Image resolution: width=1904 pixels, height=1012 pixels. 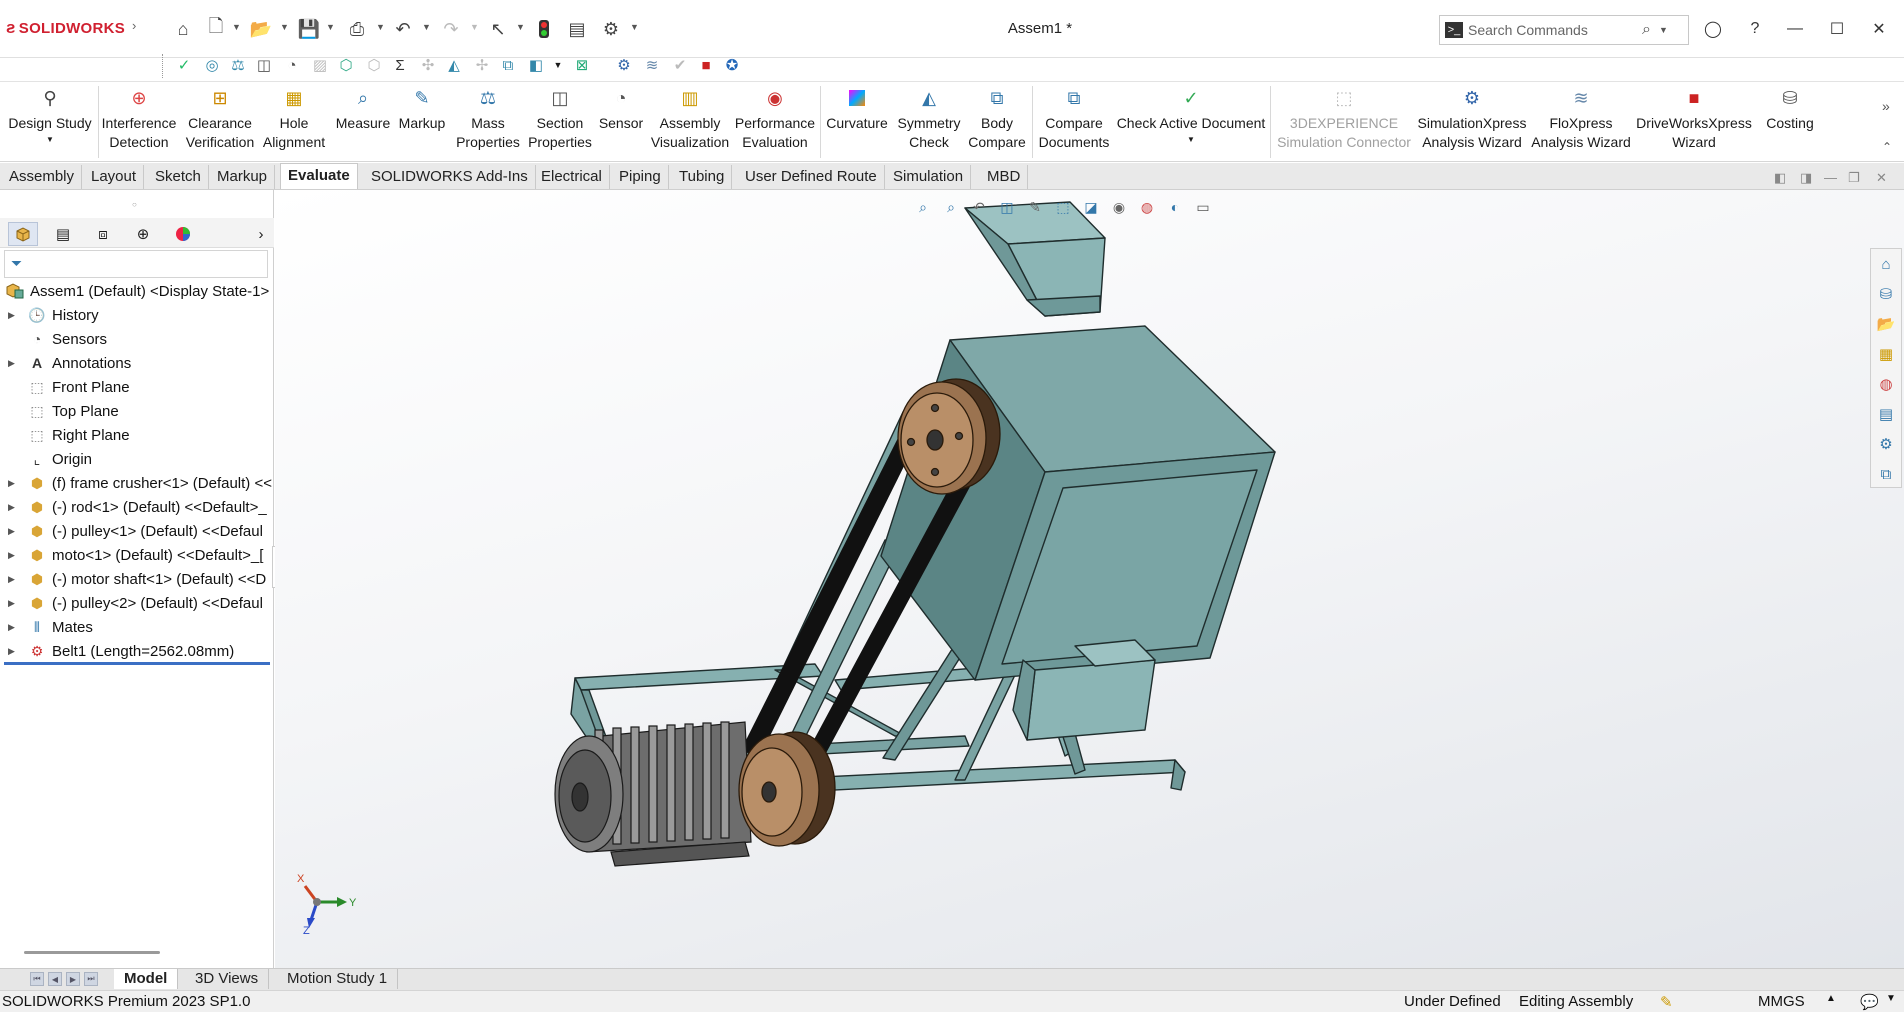 What do you see at coordinates (680, 65) in the screenshot?
I see `verify-small-icon: ✔` at bounding box center [680, 65].